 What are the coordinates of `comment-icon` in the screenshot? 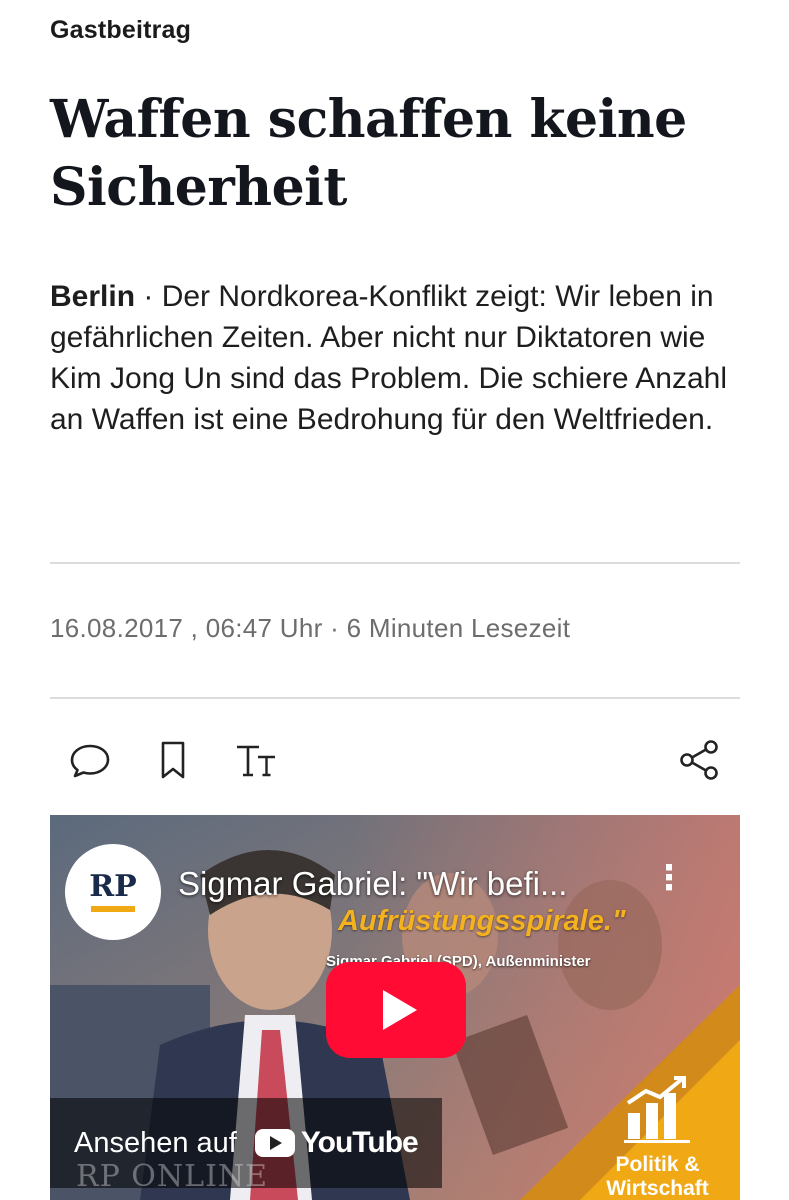 It's located at (90, 761).